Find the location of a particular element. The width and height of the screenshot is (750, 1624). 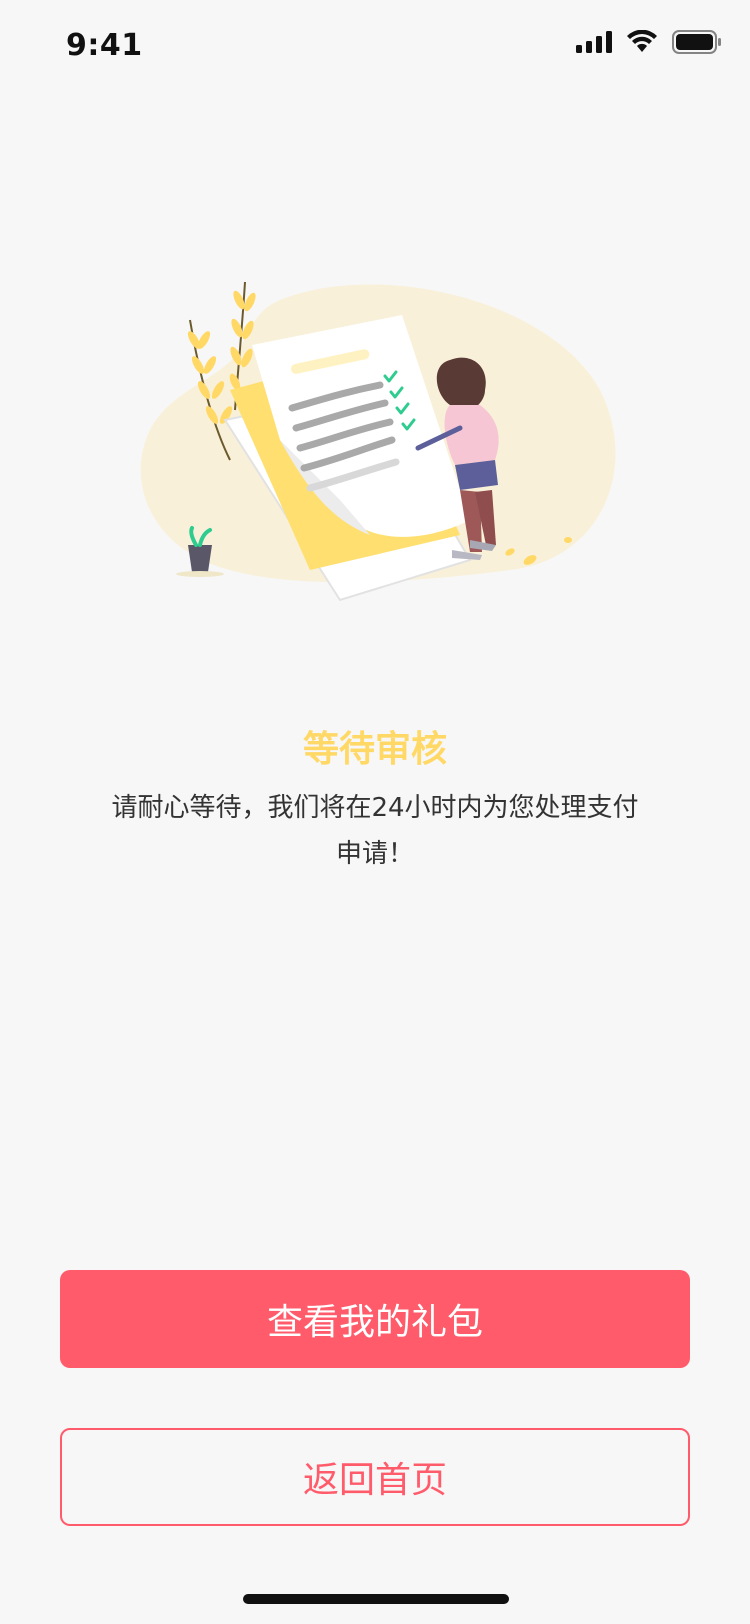

status-icons is located at coordinates (649, 43).